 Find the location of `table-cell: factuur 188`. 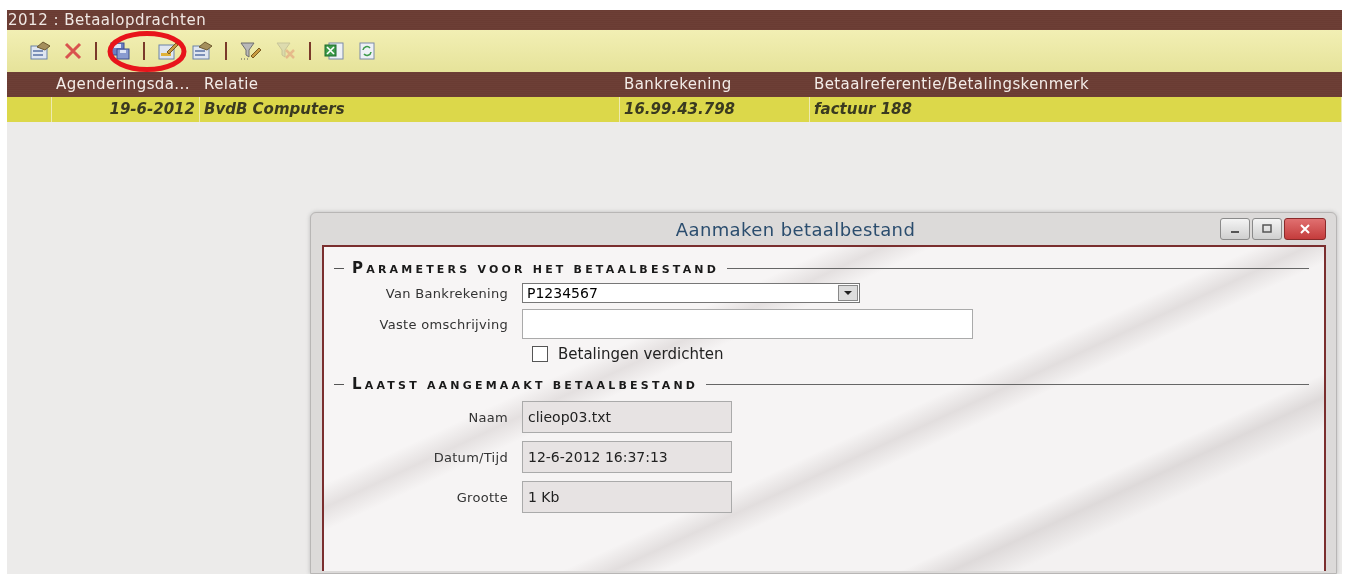

table-cell: factuur 188 is located at coordinates (1076, 109).